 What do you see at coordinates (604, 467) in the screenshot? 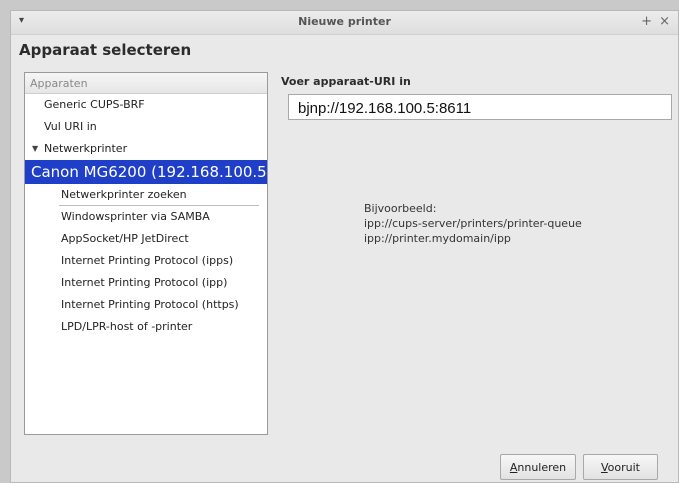
I see `mnemonic: V` at bounding box center [604, 467].